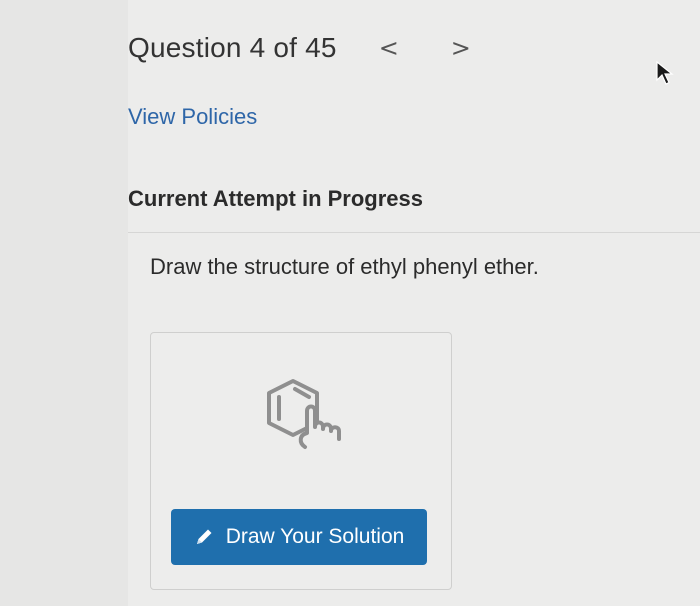  Describe the element at coordinates (204, 536) in the screenshot. I see `pencil-icon` at that location.